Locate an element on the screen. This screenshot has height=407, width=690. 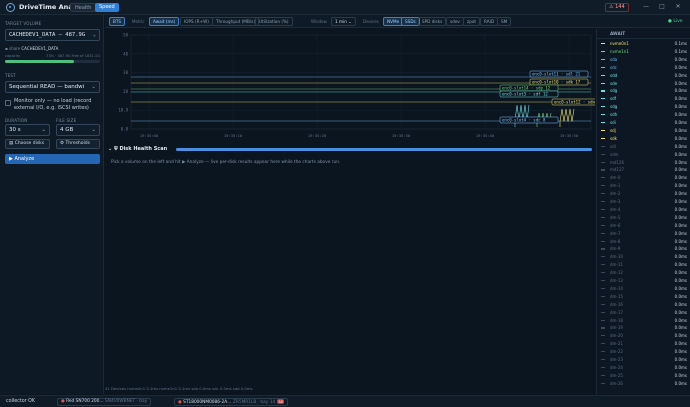
metric-throughput: Throughput (MB/s) is located at coordinates (236, 21).